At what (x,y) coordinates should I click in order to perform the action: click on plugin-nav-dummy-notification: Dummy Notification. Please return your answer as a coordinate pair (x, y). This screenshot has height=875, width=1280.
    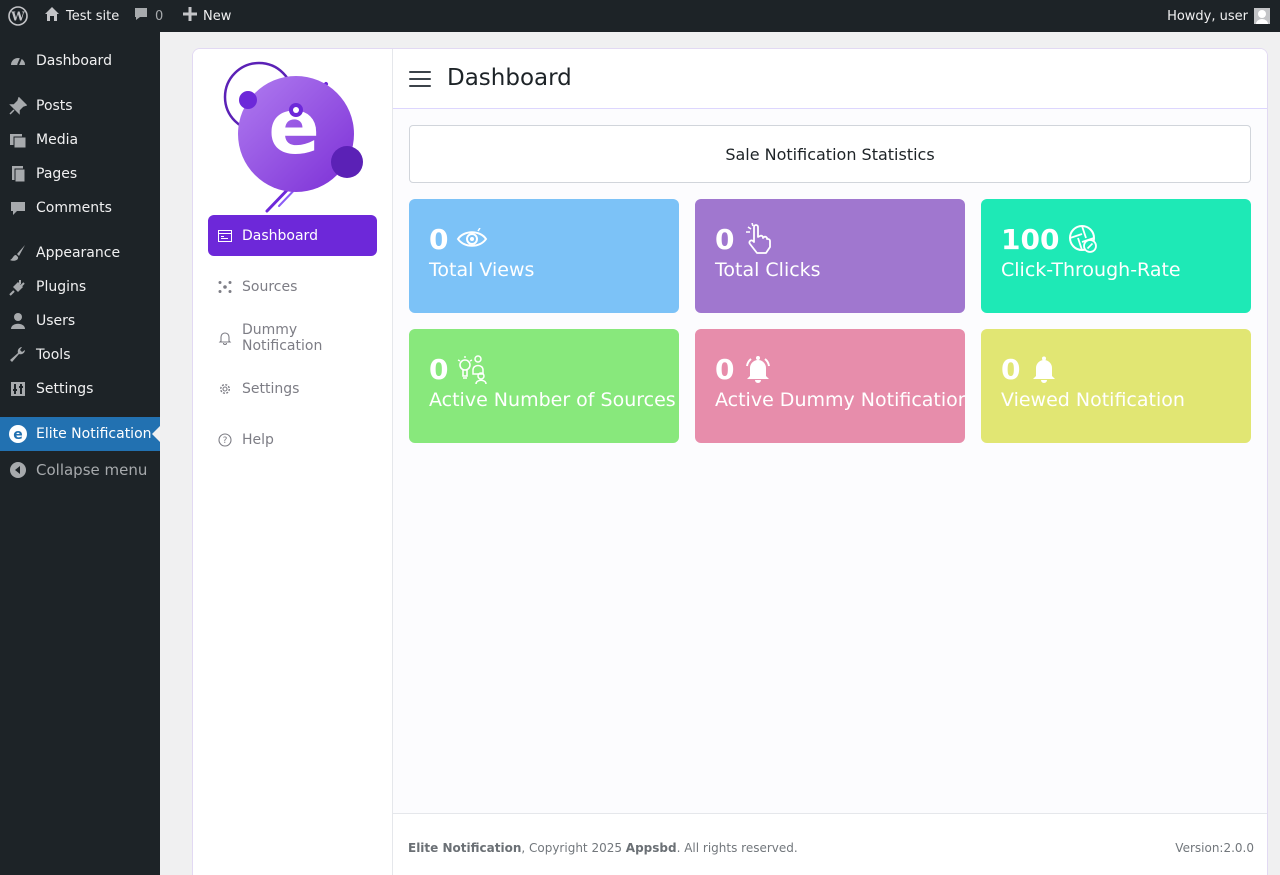
    Looking at the image, I should click on (292, 337).